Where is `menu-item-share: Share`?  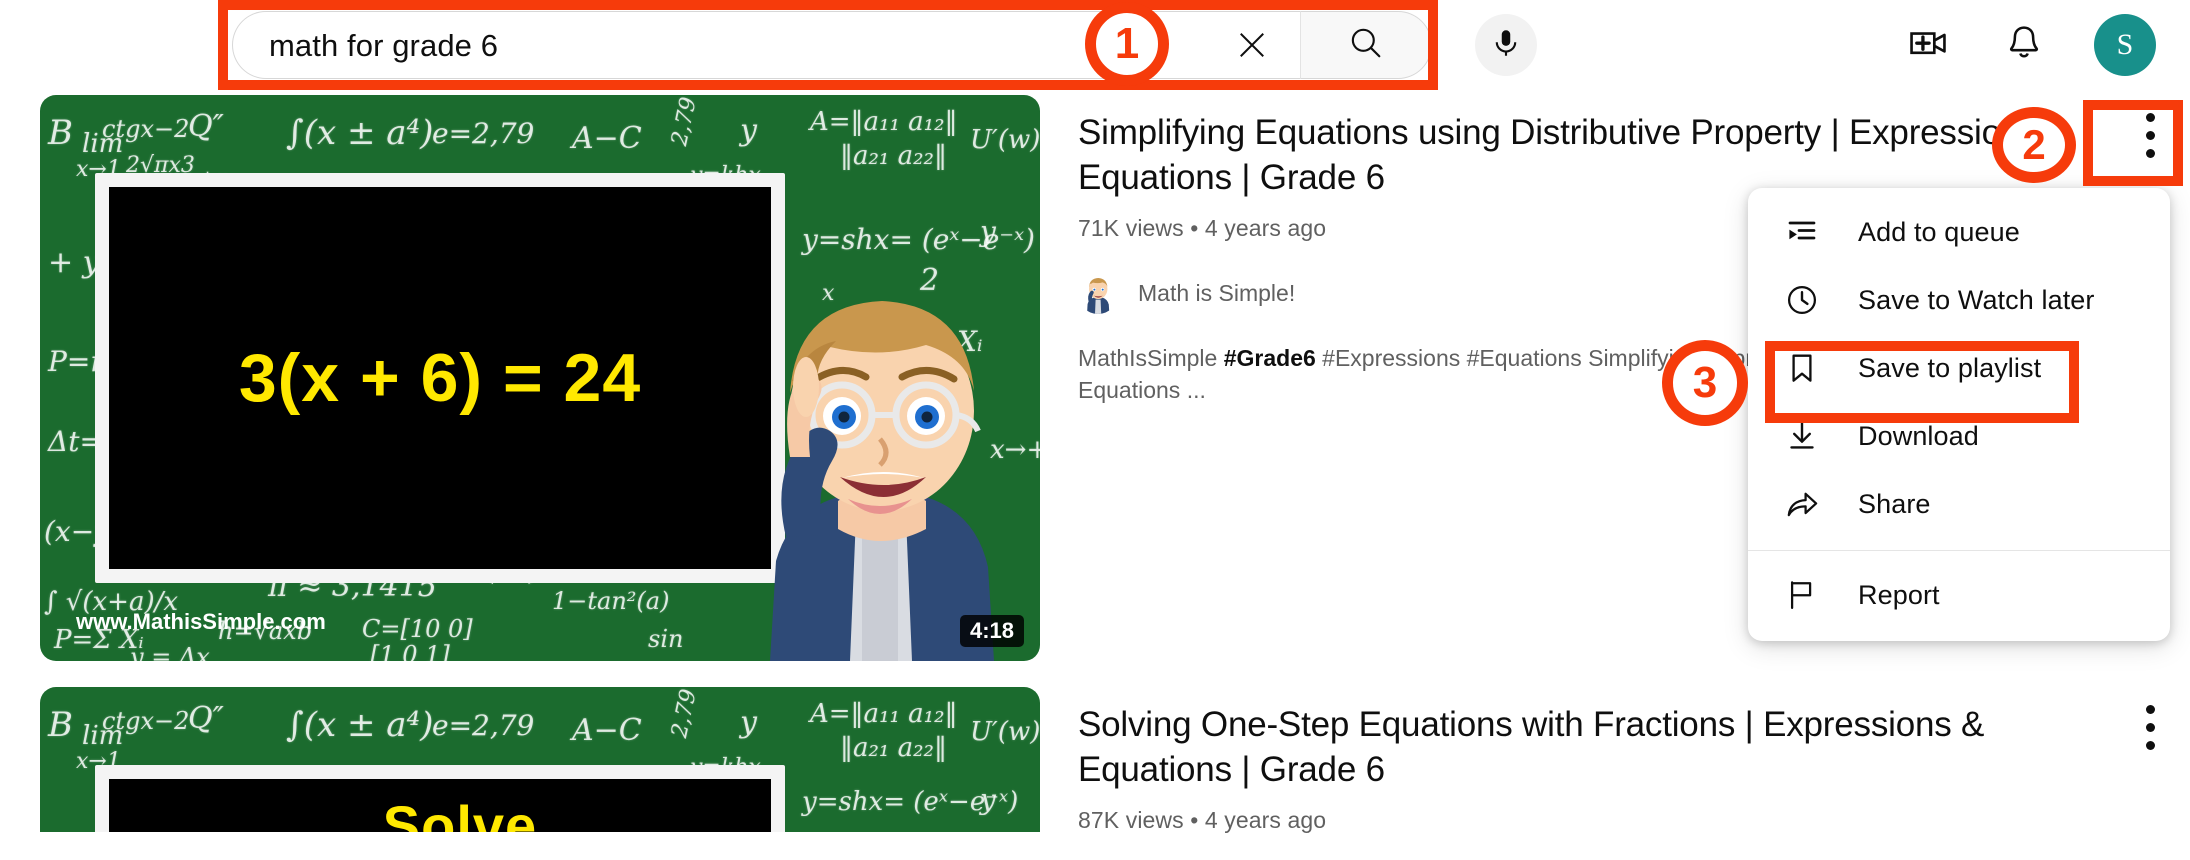
menu-item-share: Share is located at coordinates (1959, 504).